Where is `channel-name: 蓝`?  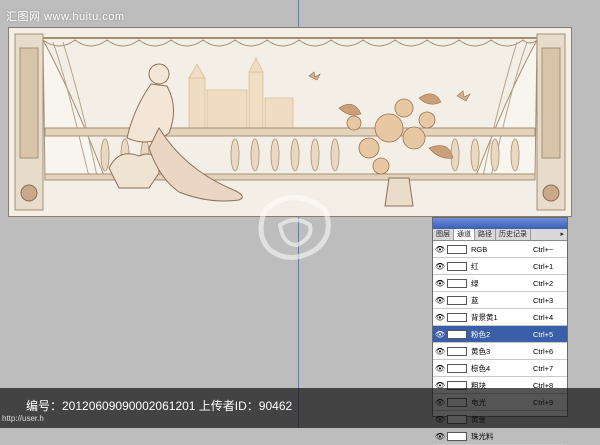 channel-name: 蓝 is located at coordinates (475, 300).